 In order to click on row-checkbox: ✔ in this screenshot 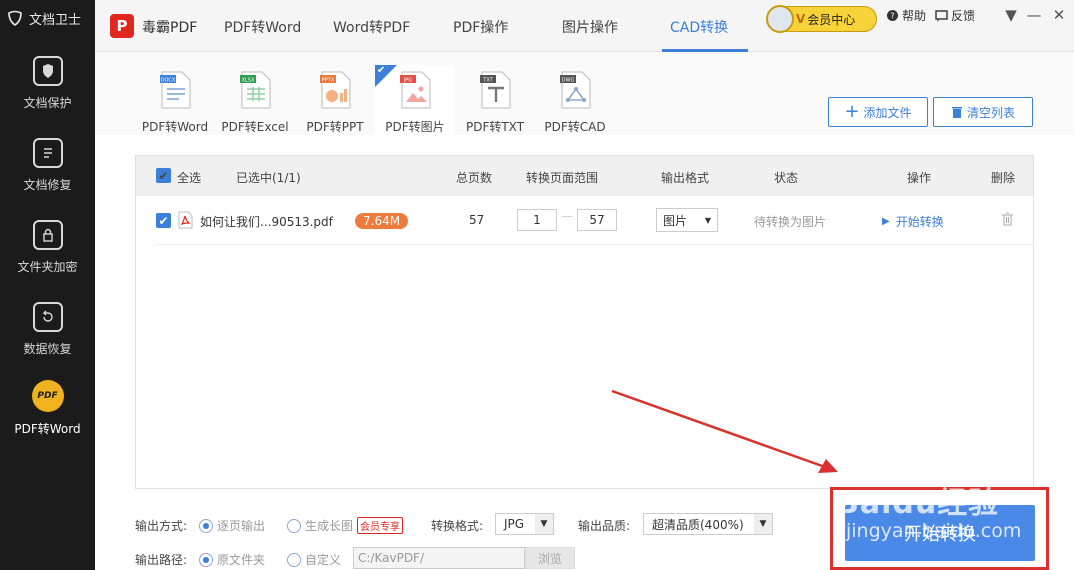, I will do `click(163, 220)`.